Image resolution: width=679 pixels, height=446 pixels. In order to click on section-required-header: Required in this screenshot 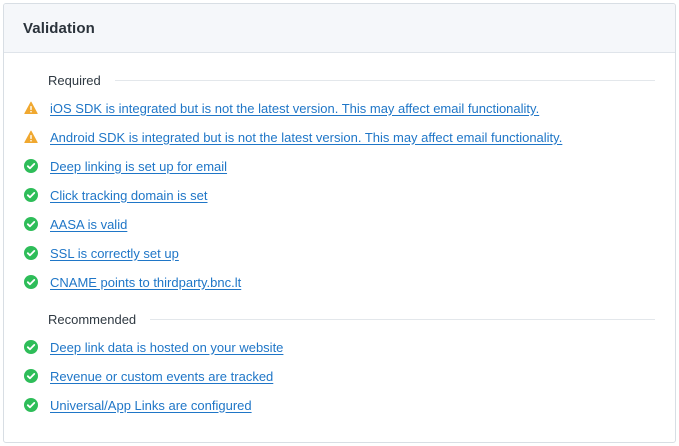, I will do `click(351, 80)`.